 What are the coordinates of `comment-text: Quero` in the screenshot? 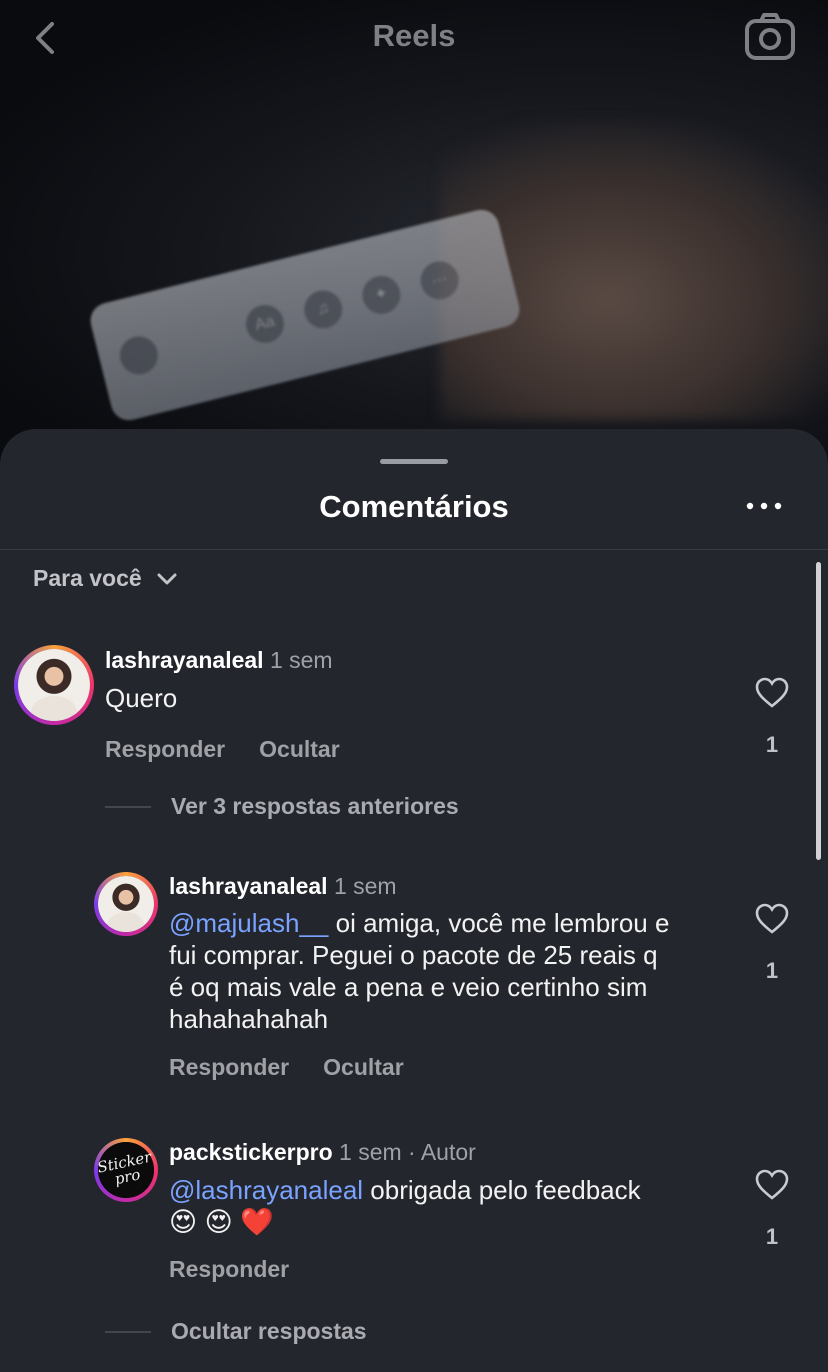 It's located at (141, 698).